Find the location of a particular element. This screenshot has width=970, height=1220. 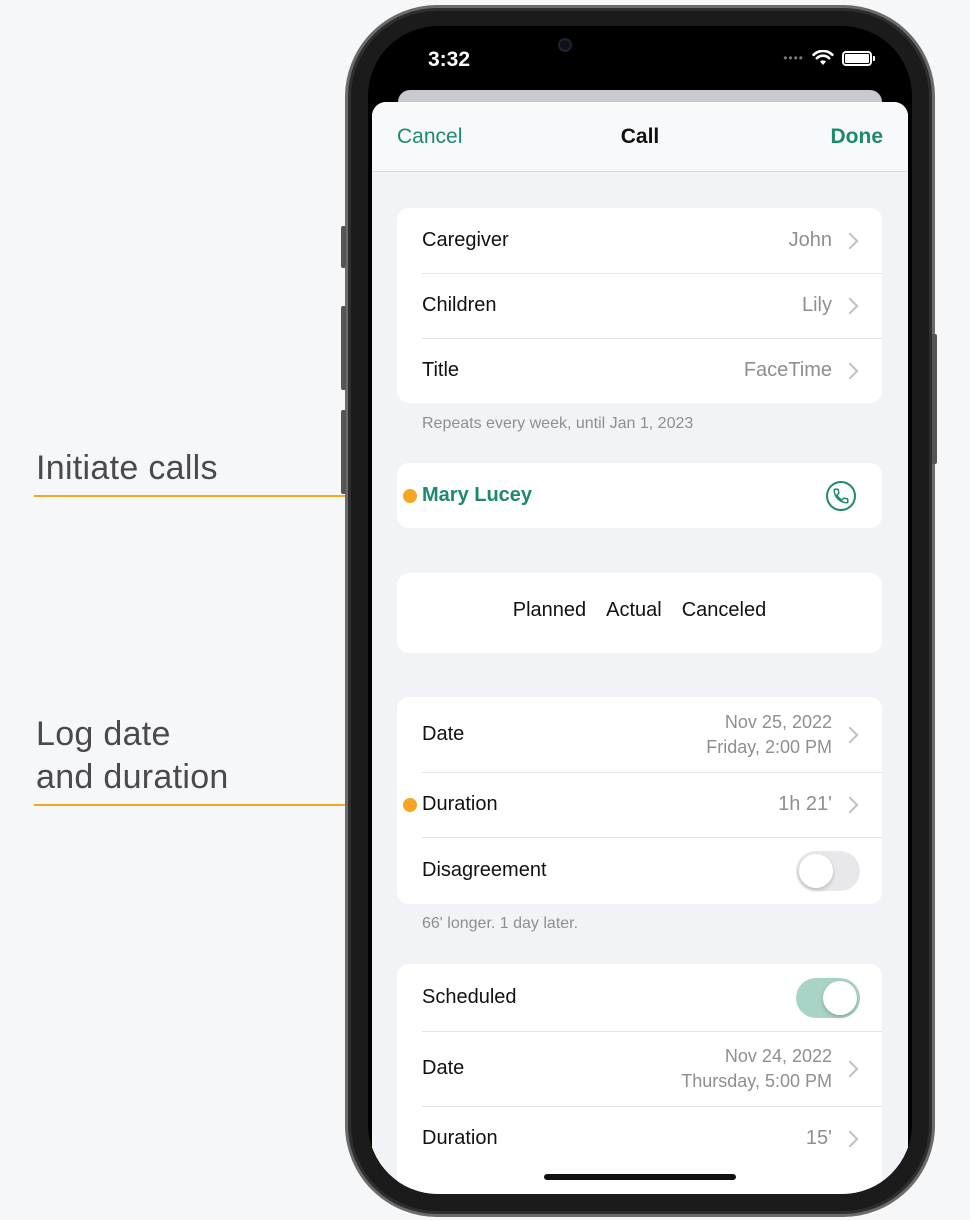

repeat-note: Repeats every week, until Jan 1, 2023 is located at coordinates (558, 423).